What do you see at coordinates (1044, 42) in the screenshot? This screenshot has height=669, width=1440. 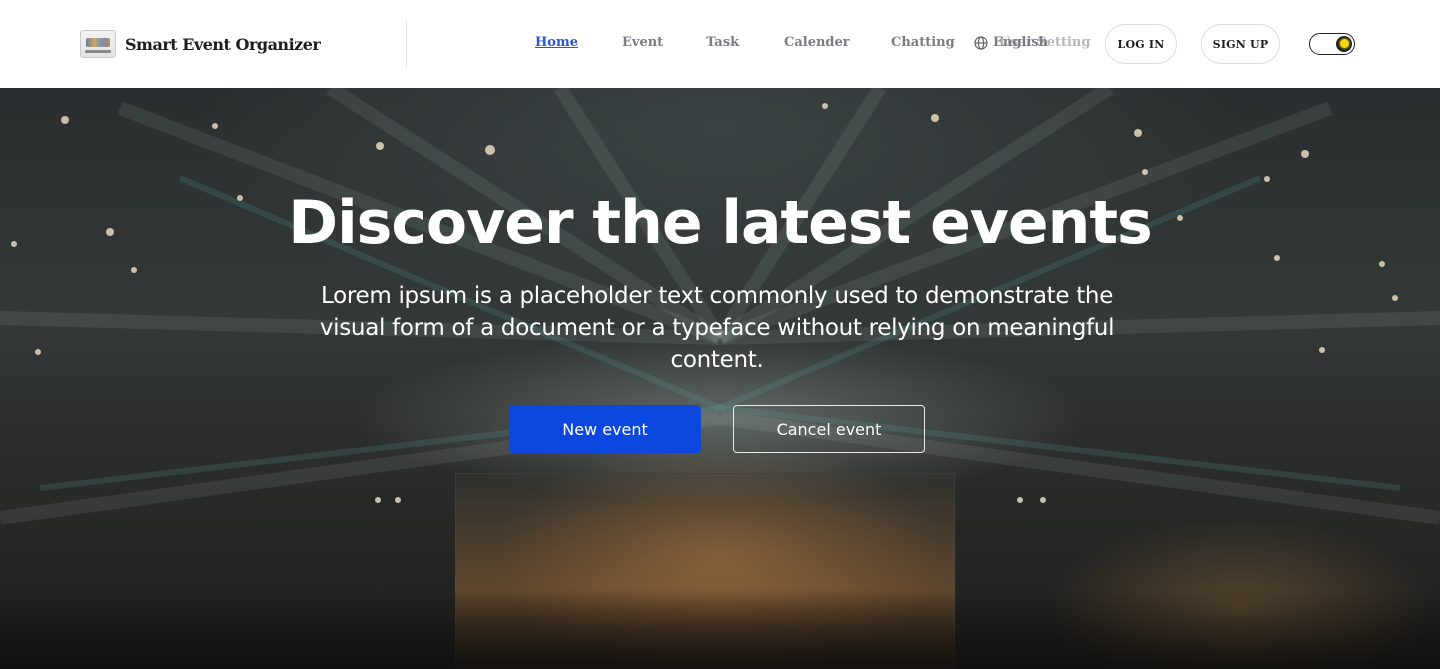 I see `user-setting-label: User Setting` at bounding box center [1044, 42].